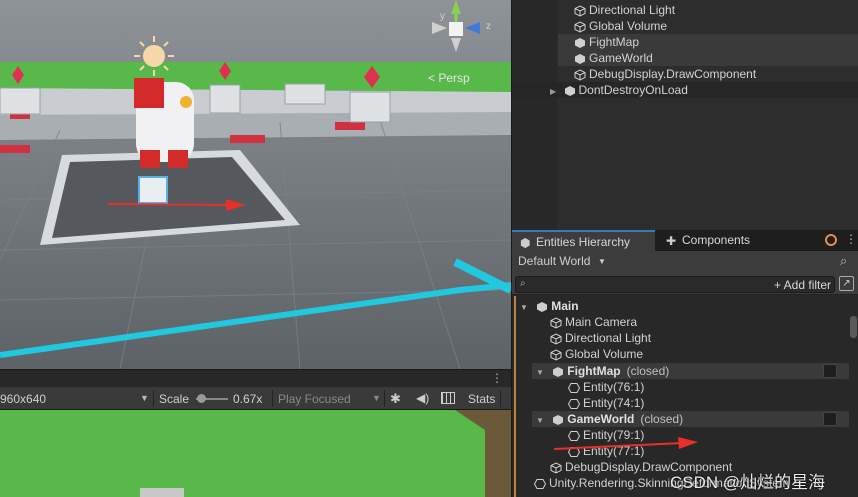  I want to click on resolution-dropdown: 960x640, so click(23, 399).